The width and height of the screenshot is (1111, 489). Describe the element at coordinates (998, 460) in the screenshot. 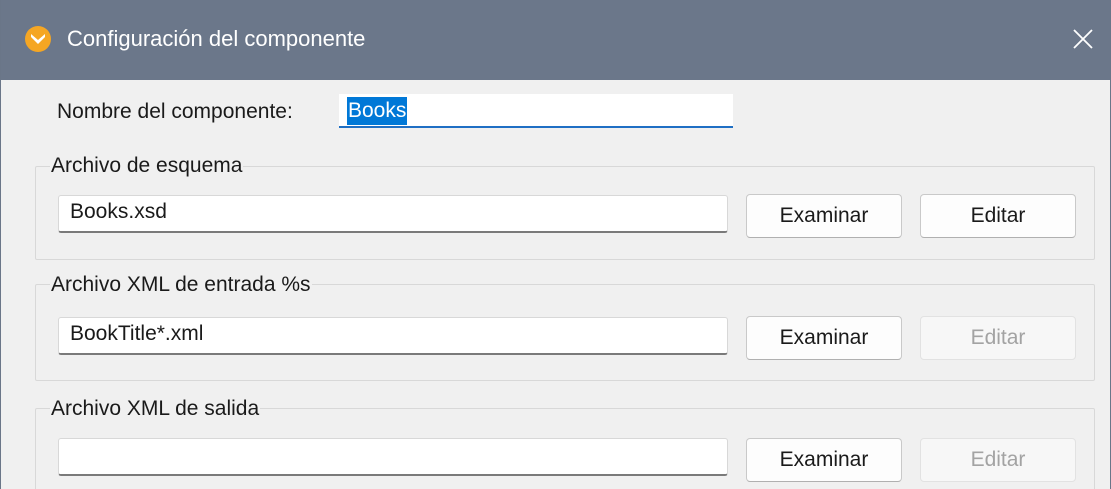

I see `output-xml-edit-button: Editar` at that location.